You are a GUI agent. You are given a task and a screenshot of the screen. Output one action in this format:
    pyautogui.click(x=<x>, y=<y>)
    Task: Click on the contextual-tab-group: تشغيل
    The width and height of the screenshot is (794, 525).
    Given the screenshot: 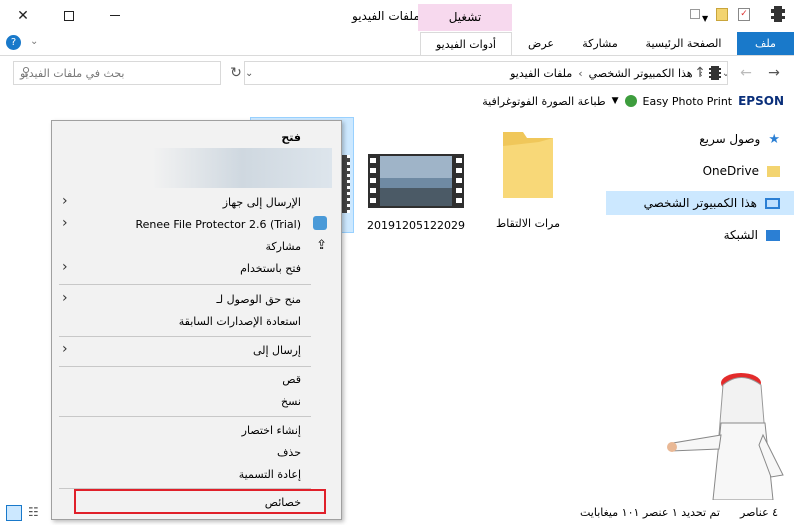 What is the action you would take?
    pyautogui.click(x=465, y=17)
    